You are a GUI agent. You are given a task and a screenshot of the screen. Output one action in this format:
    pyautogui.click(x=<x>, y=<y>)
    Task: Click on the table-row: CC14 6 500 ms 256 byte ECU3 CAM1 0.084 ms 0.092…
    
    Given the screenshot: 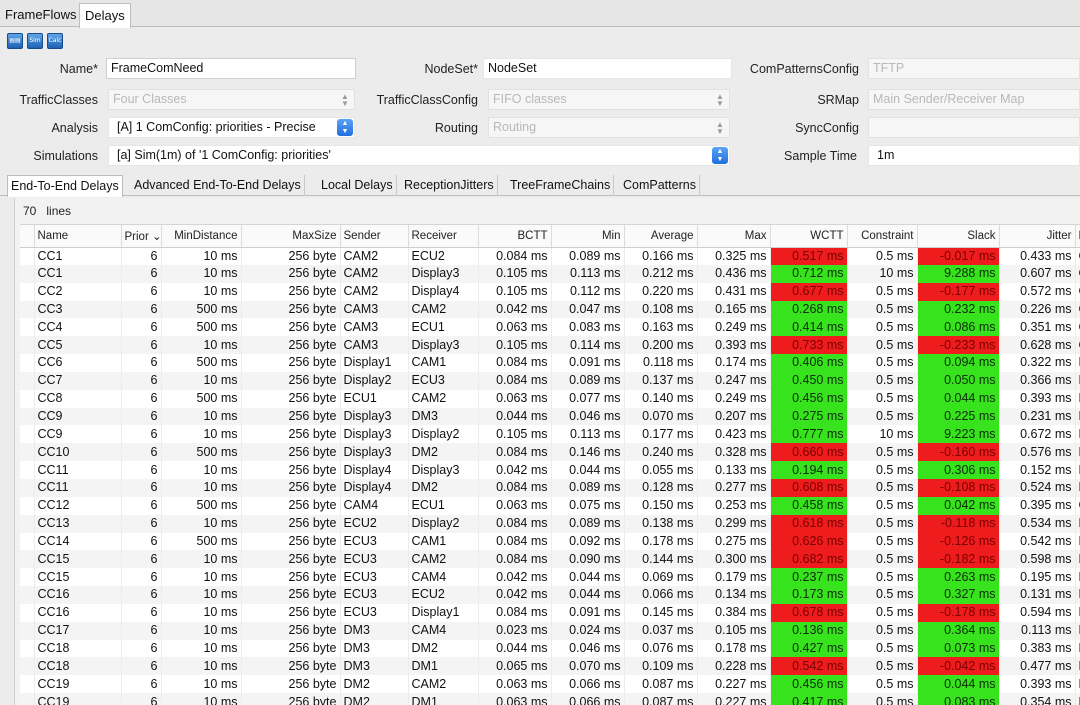 What is the action you would take?
    pyautogui.click(x=550, y=541)
    